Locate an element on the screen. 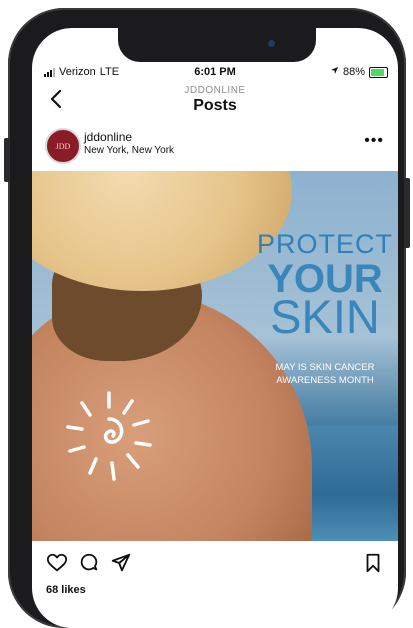 The height and width of the screenshot is (628, 413). post-actions is located at coordinates (215, 563).